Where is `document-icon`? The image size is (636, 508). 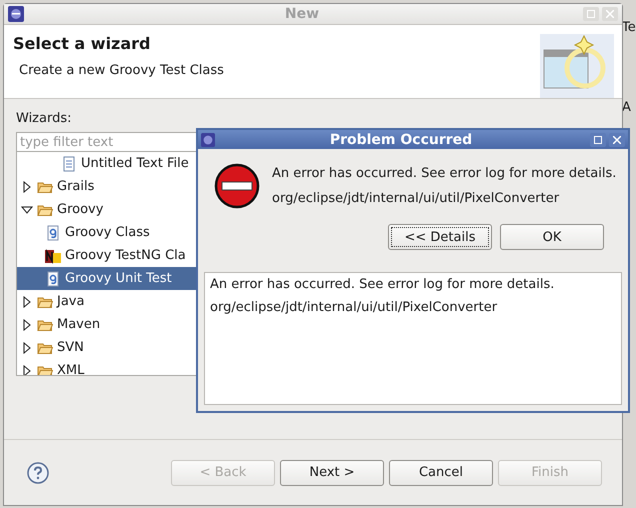
document-icon is located at coordinates (69, 164).